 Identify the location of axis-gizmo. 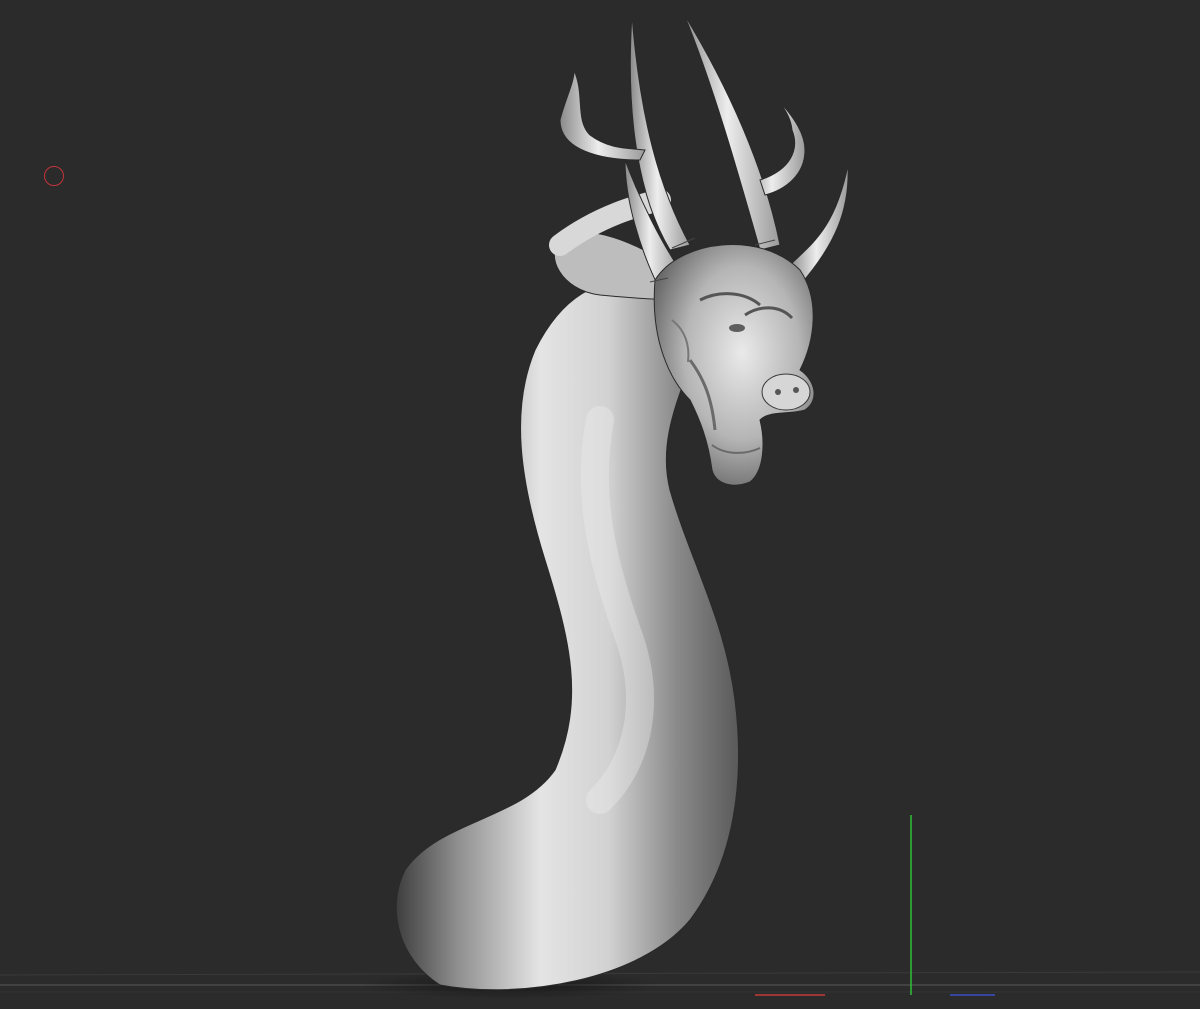
(875, 905).